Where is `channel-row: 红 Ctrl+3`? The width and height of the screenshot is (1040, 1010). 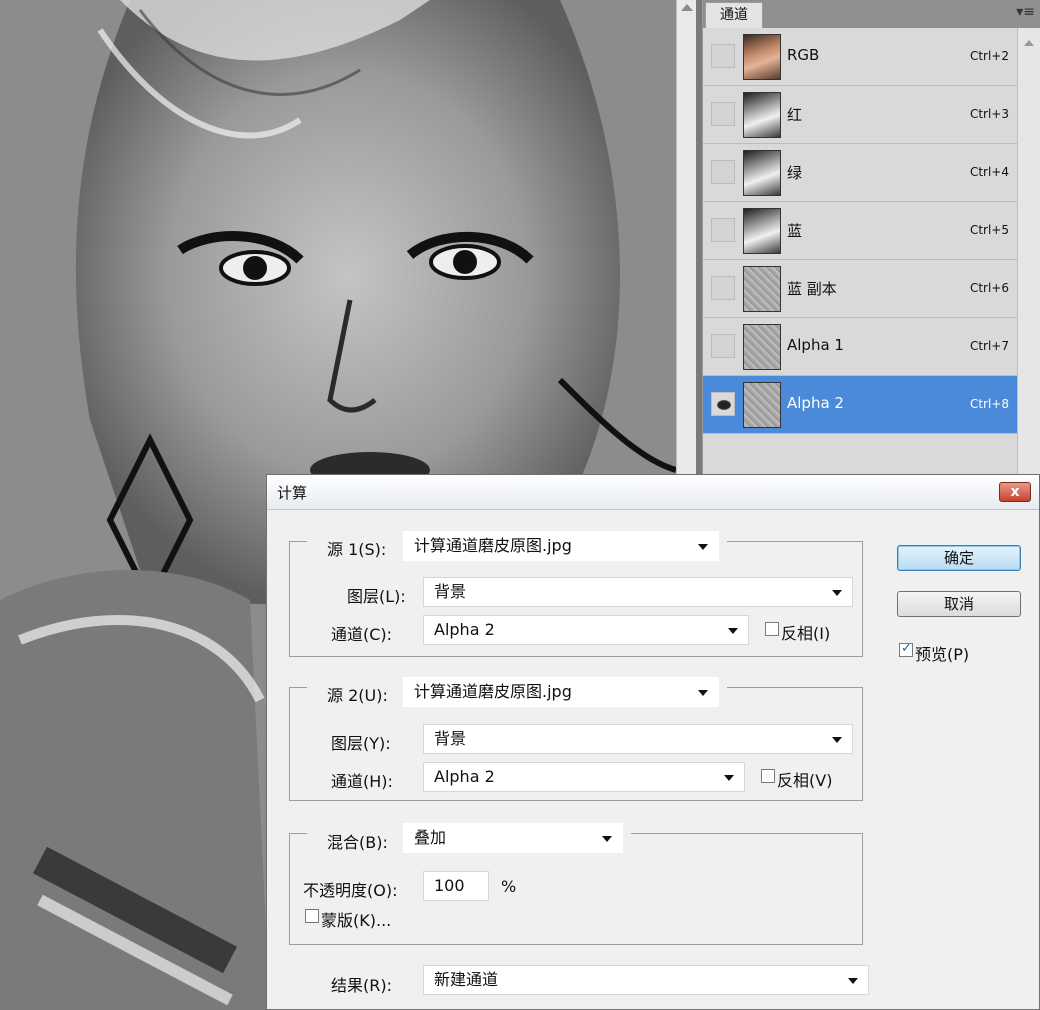
channel-row: 红 Ctrl+3 is located at coordinates (860, 115).